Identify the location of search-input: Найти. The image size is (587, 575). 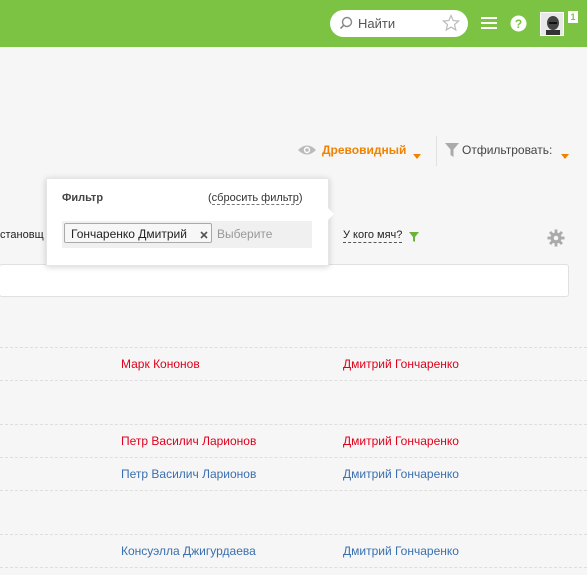
(399, 23).